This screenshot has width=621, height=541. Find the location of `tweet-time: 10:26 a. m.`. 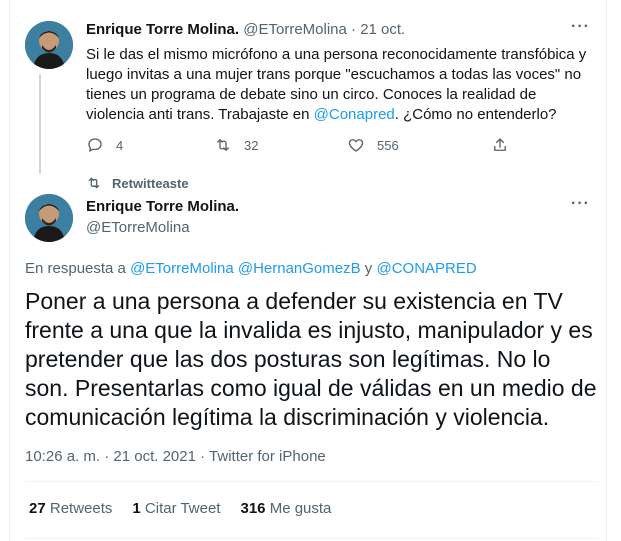

tweet-time: 10:26 a. m. is located at coordinates (62, 456).